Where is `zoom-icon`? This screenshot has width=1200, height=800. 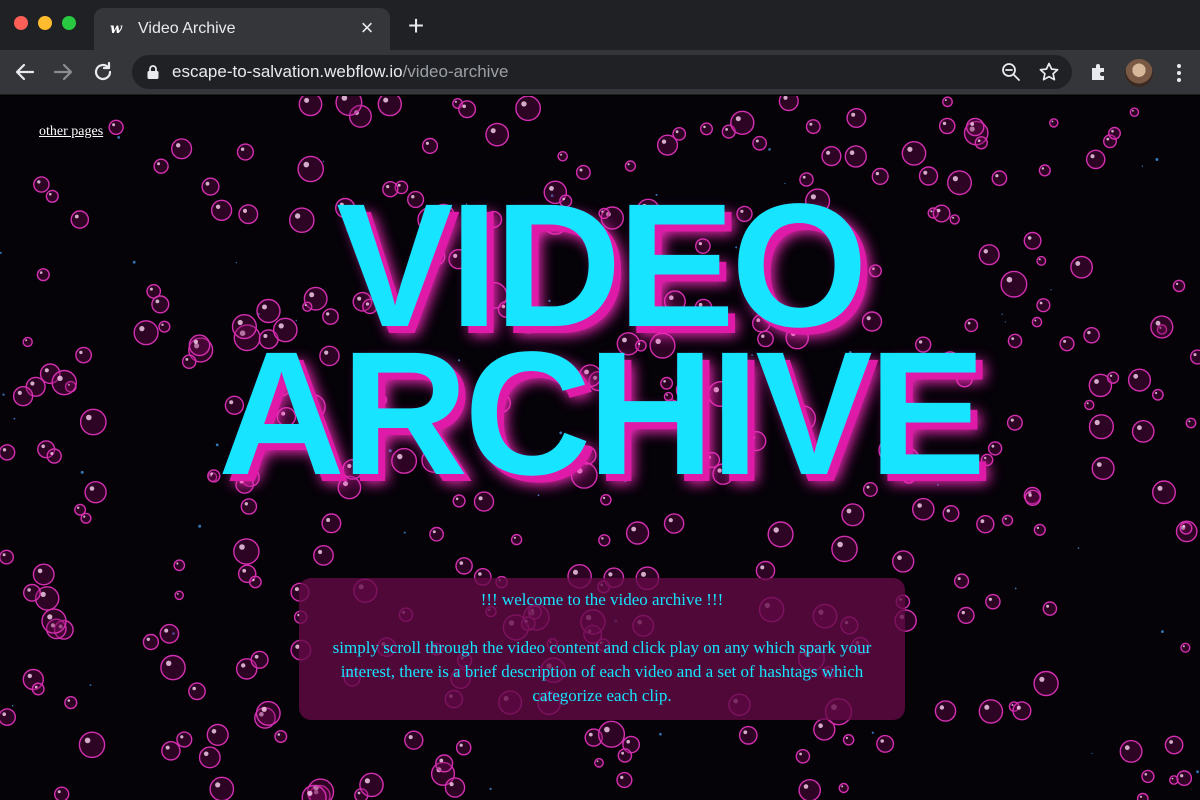
zoom-icon is located at coordinates (1011, 72).